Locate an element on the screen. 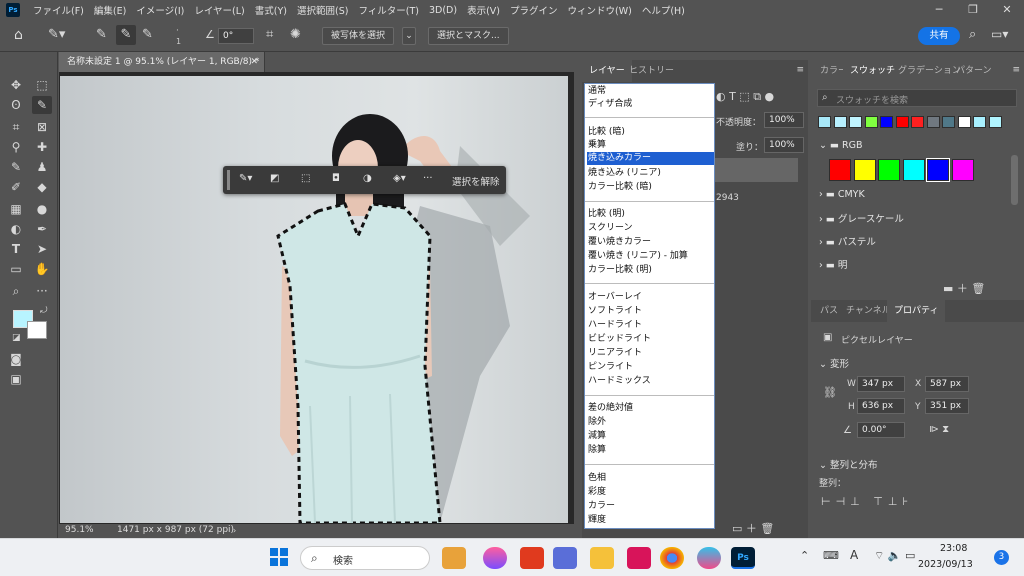  blend-color-dodge: 覆い焼きカラー is located at coordinates (650, 242).